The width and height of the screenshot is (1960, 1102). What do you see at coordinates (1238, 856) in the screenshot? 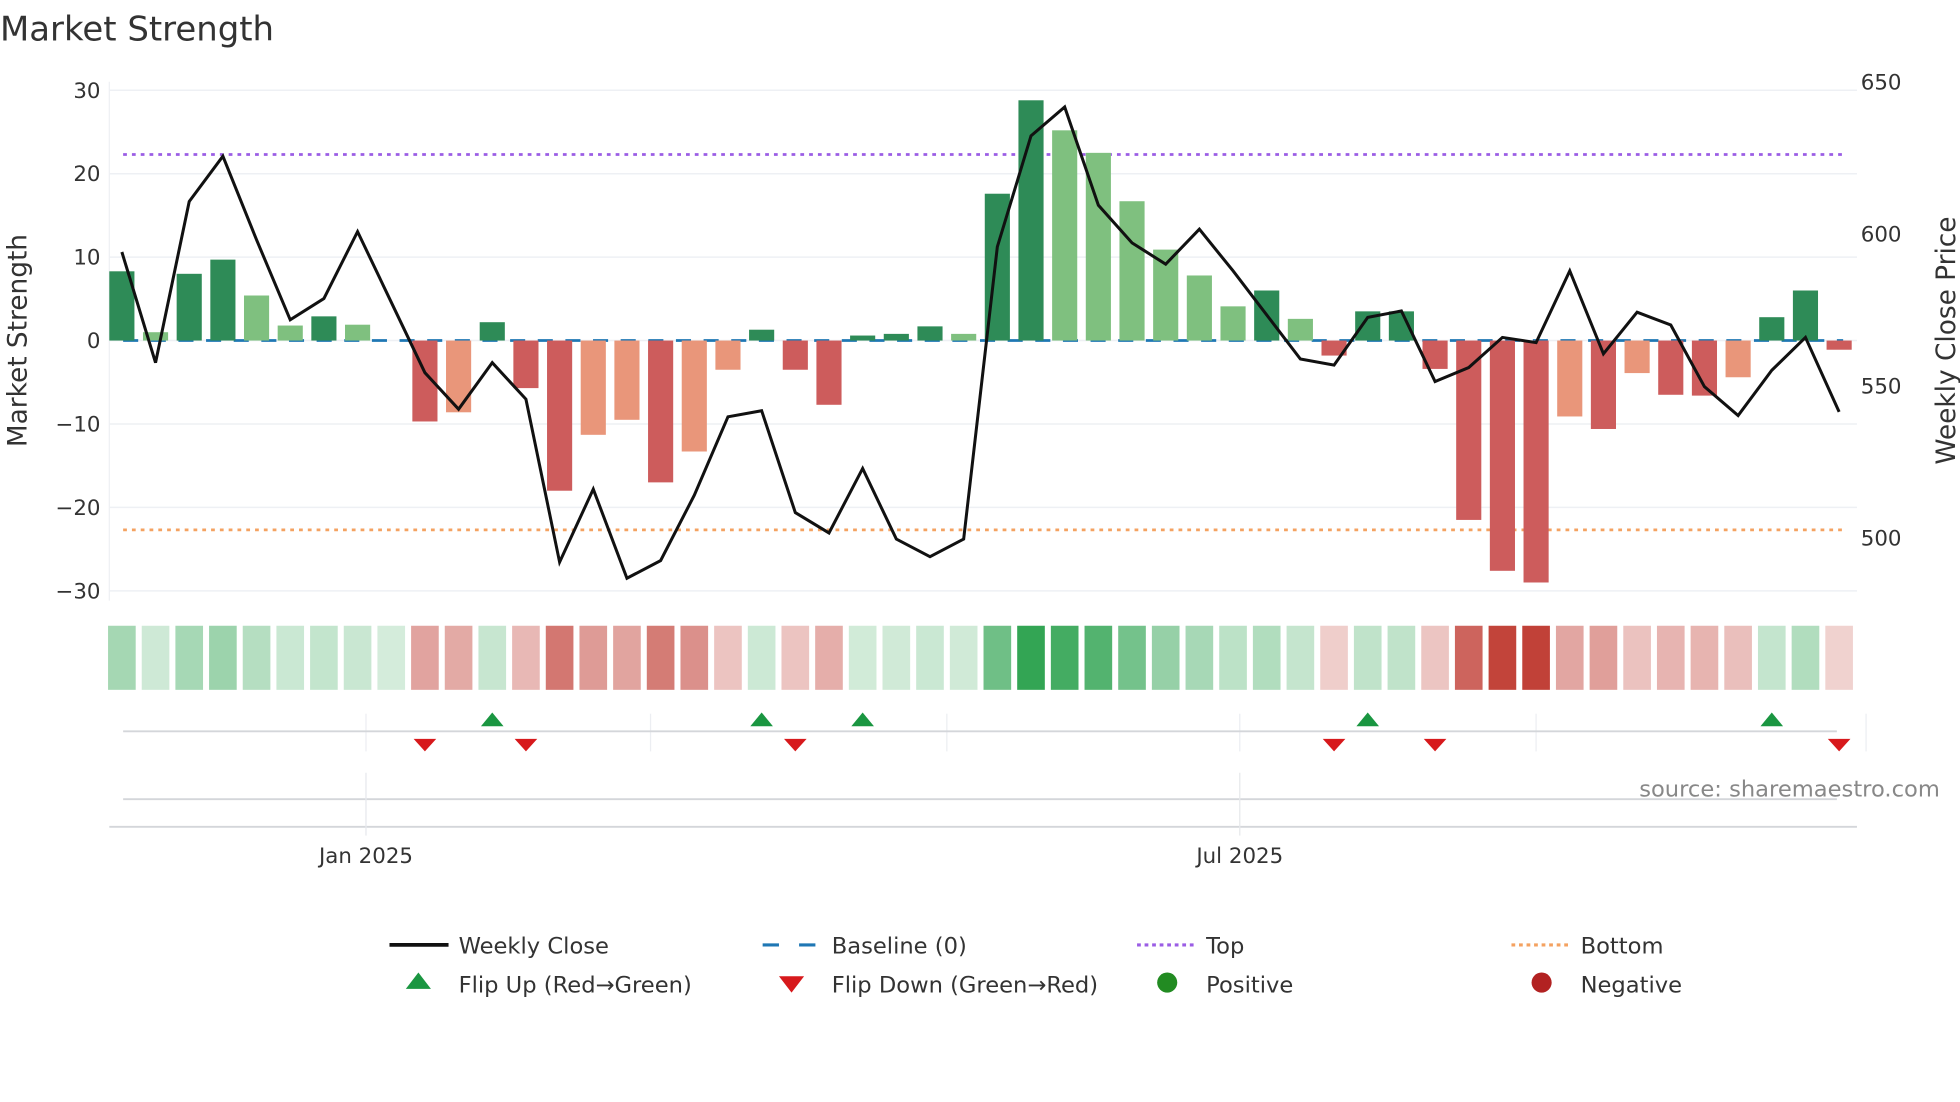
I see `x-tick-label: Jul 2025` at bounding box center [1238, 856].